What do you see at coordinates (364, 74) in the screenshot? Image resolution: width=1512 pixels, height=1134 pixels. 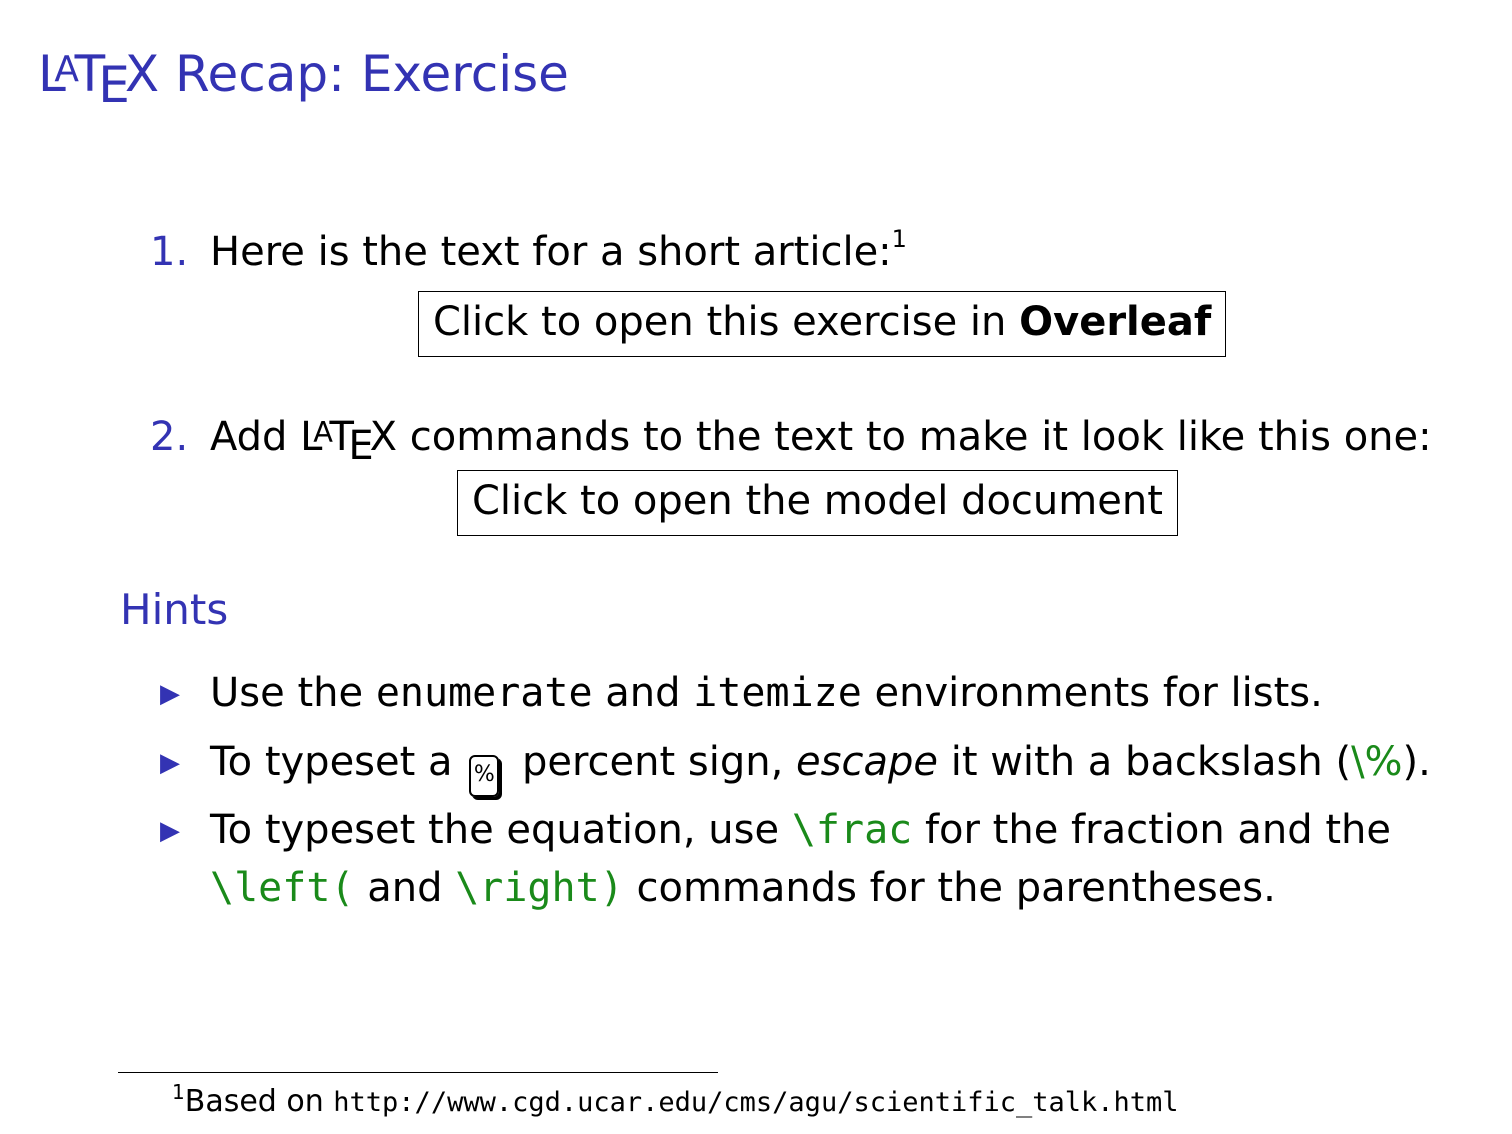 I see `title-text: Recap: Exercise` at bounding box center [364, 74].